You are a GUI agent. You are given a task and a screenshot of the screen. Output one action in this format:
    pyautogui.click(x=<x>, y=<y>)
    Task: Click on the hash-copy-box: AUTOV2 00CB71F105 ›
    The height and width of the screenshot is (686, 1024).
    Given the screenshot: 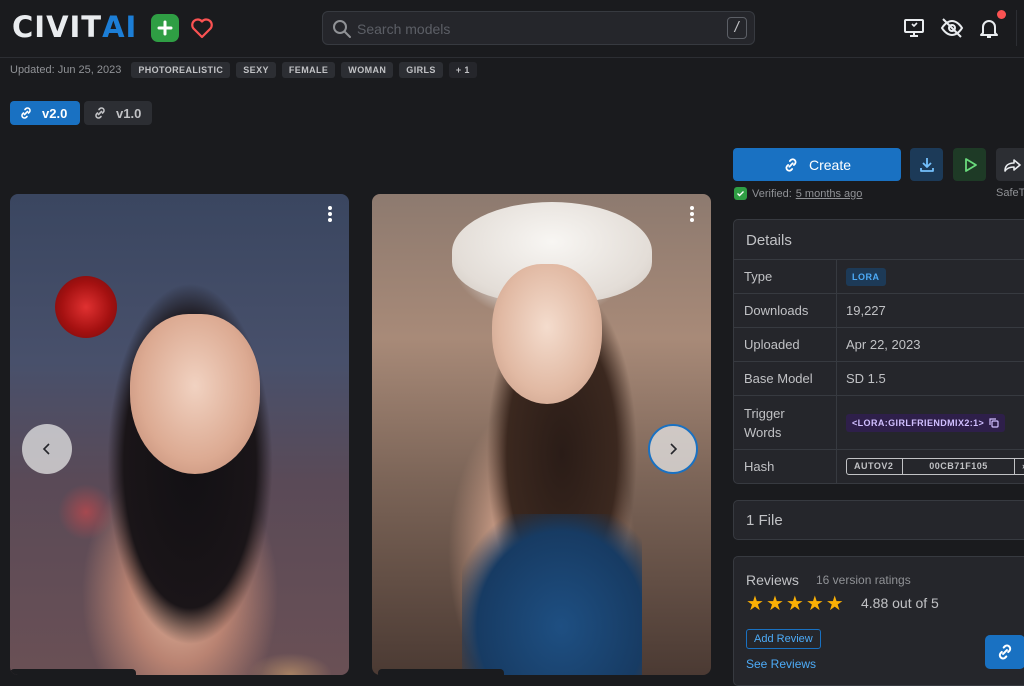 What is the action you would take?
    pyautogui.click(x=935, y=466)
    